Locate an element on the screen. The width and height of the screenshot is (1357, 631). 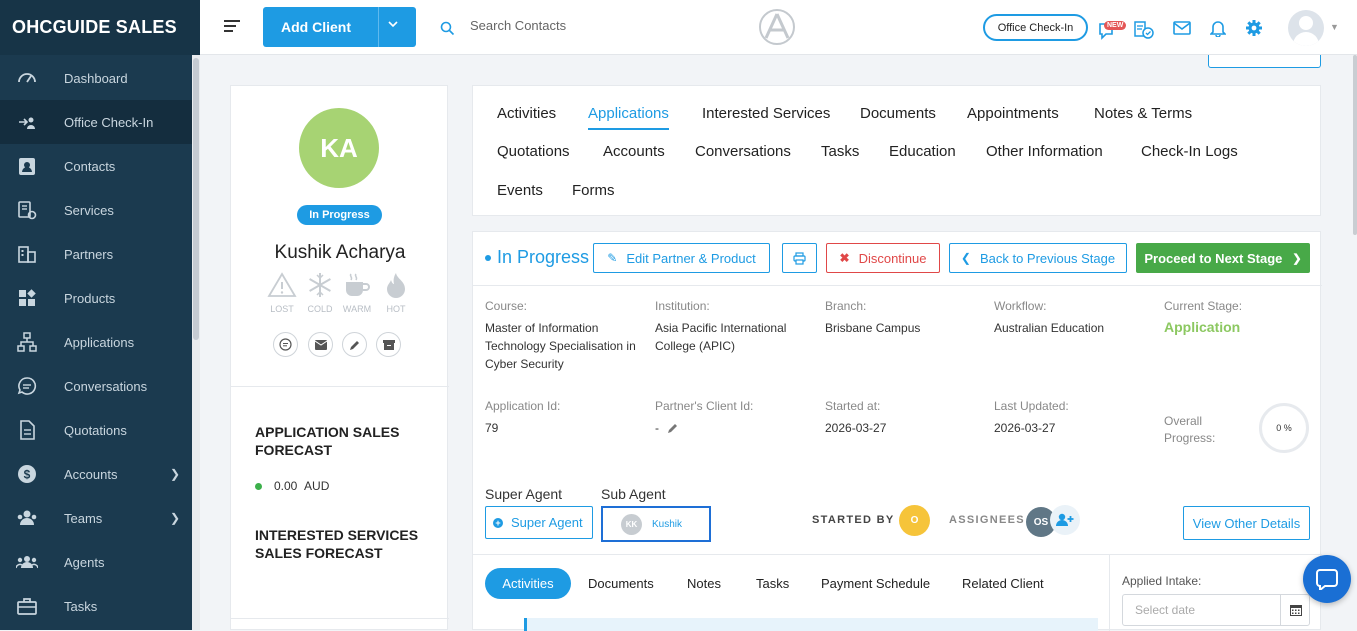
sidebar-item-quotations: Quotations is located at coordinates (96, 430).